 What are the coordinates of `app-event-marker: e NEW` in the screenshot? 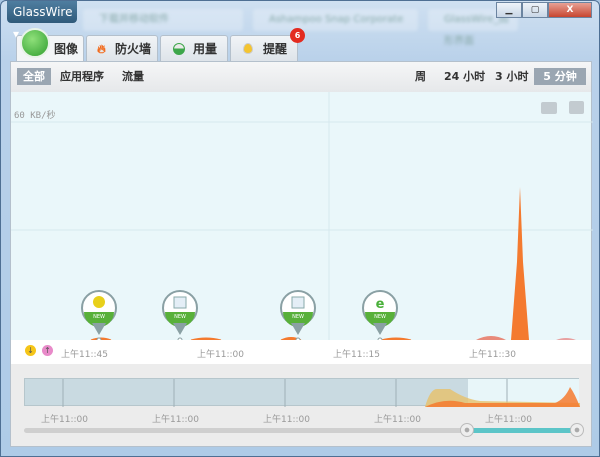 It's located at (380, 316).